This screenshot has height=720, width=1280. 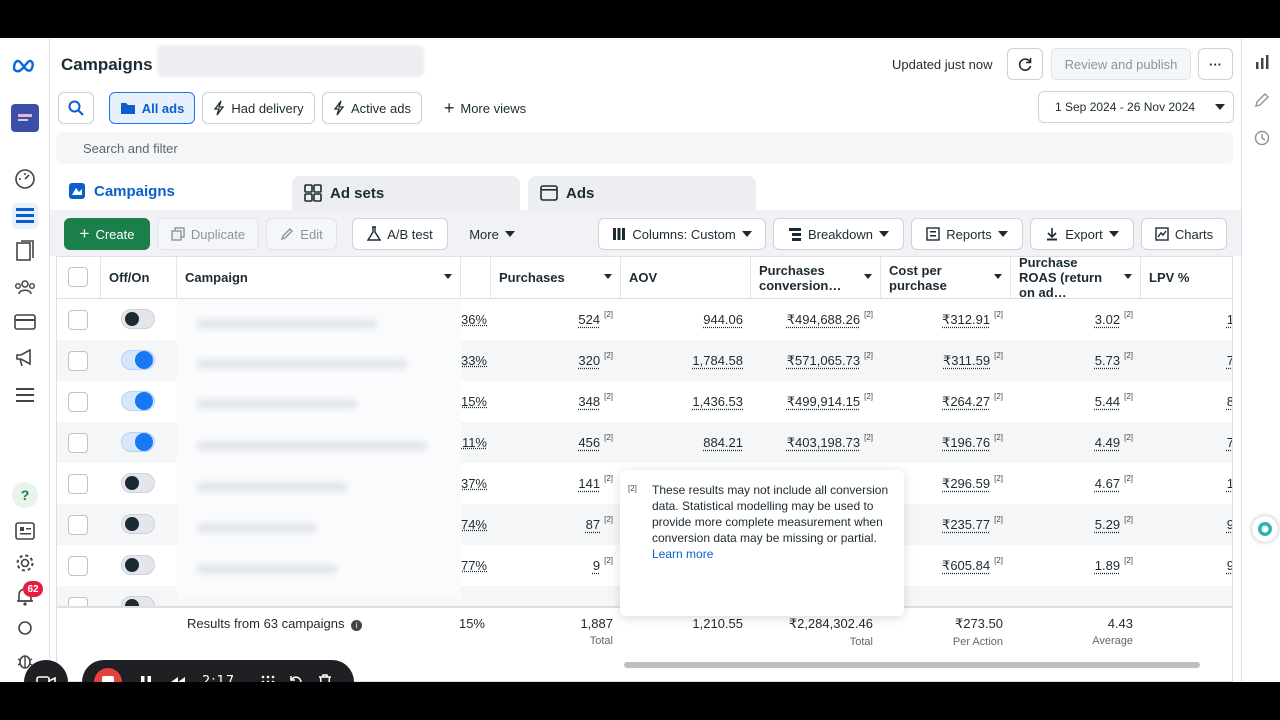 What do you see at coordinates (1262, 100) in the screenshot?
I see `edit-pencil-icon` at bounding box center [1262, 100].